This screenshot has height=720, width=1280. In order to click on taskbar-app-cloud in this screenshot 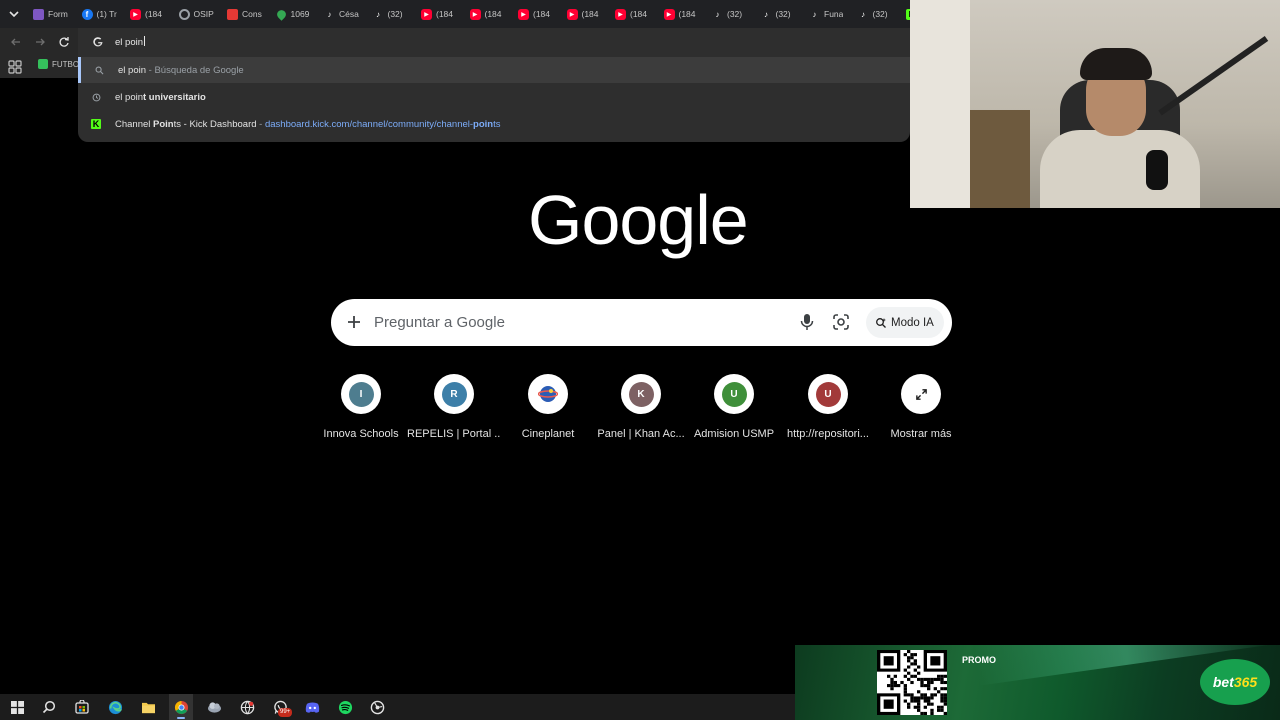, I will do `click(214, 707)`.